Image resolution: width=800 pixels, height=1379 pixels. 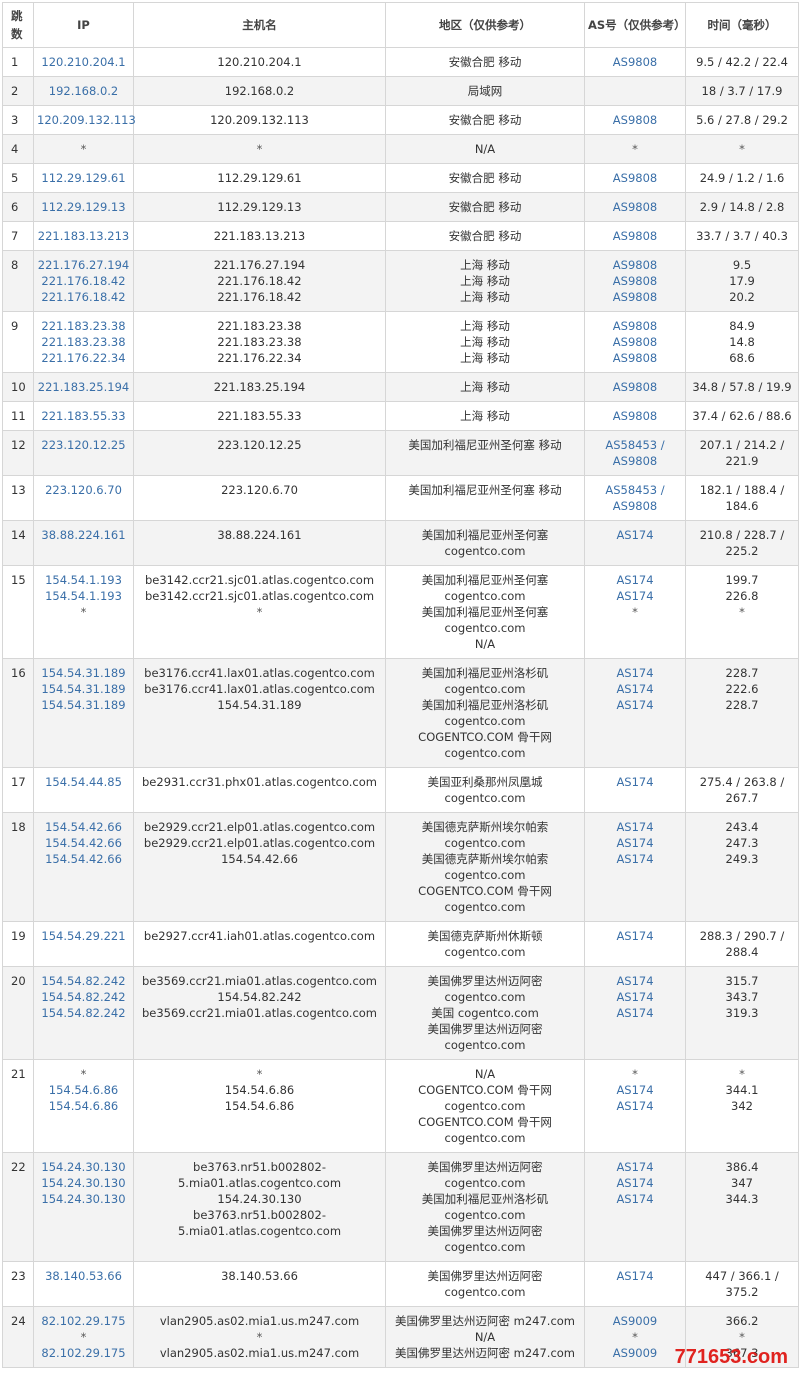 I want to click on time-line: 288.4, so click(x=742, y=952).